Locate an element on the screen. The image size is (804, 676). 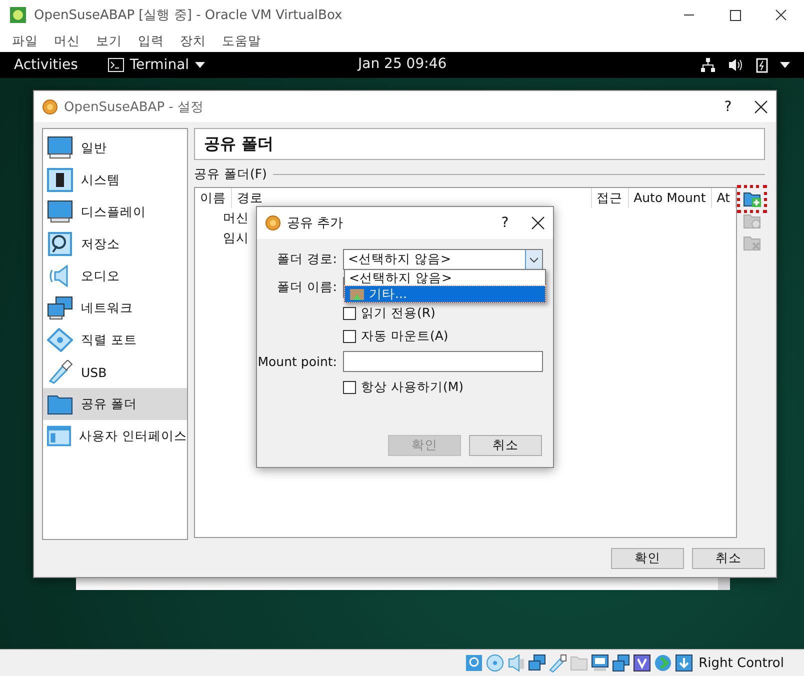
column-header: 접근 is located at coordinates (610, 198).